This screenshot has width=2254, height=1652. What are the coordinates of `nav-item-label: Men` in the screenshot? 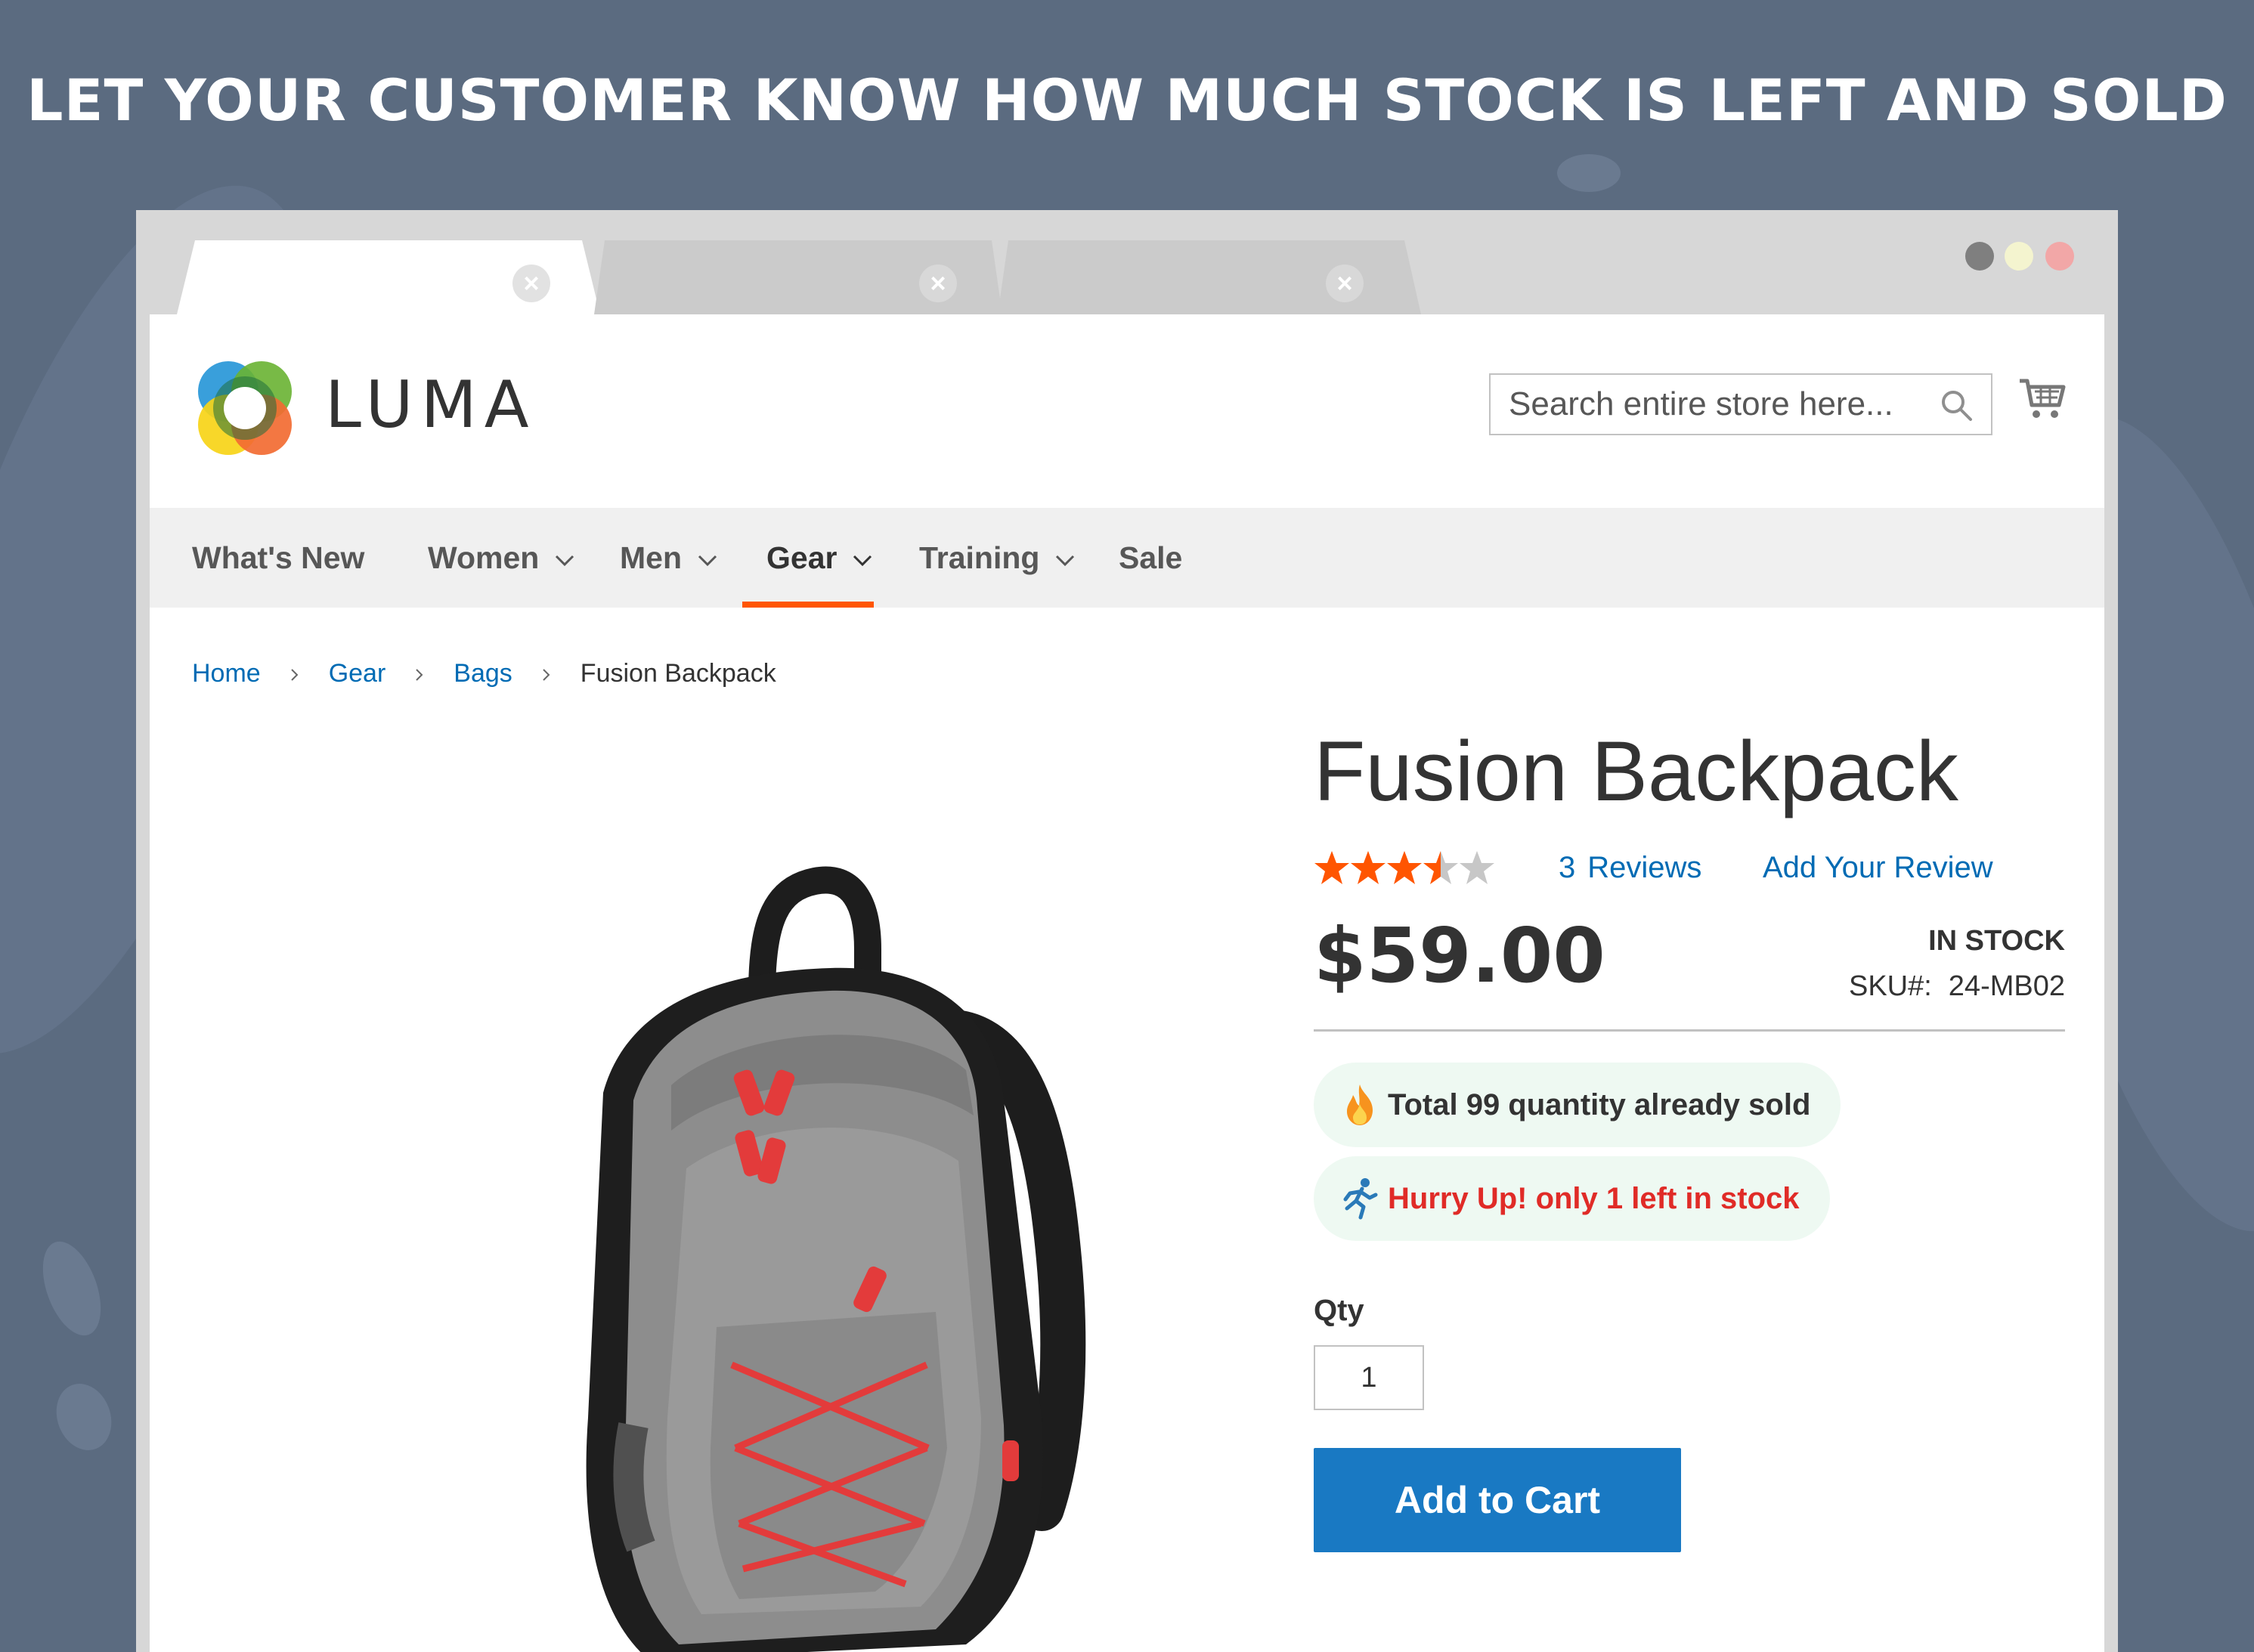 It's located at (651, 557).